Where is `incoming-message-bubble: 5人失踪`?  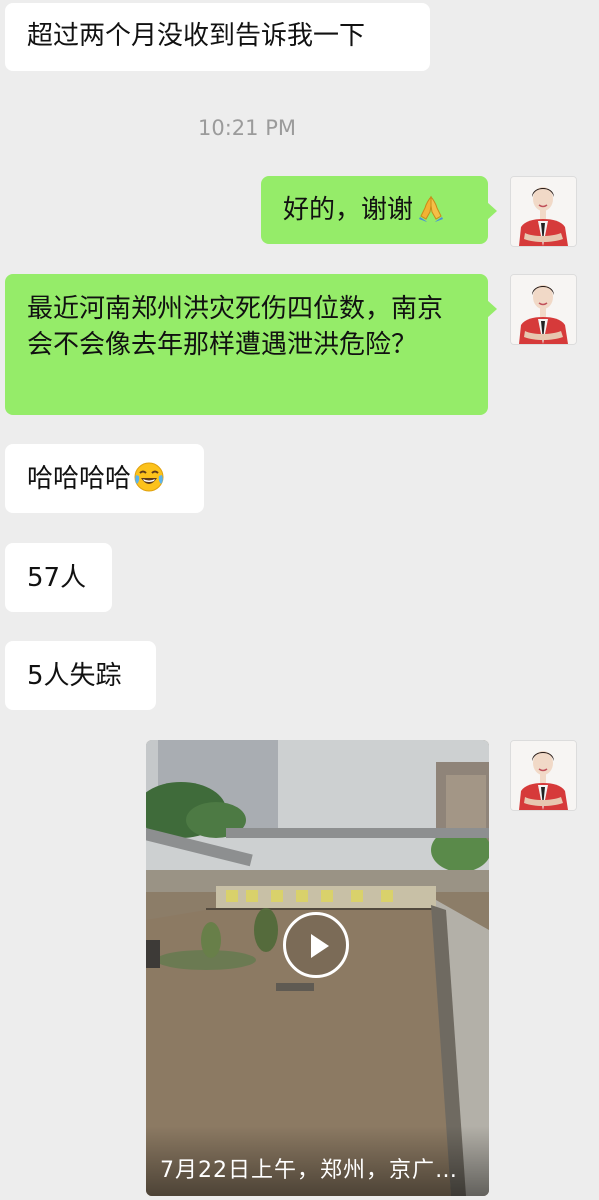
incoming-message-bubble: 5人失踪 is located at coordinates (80, 675).